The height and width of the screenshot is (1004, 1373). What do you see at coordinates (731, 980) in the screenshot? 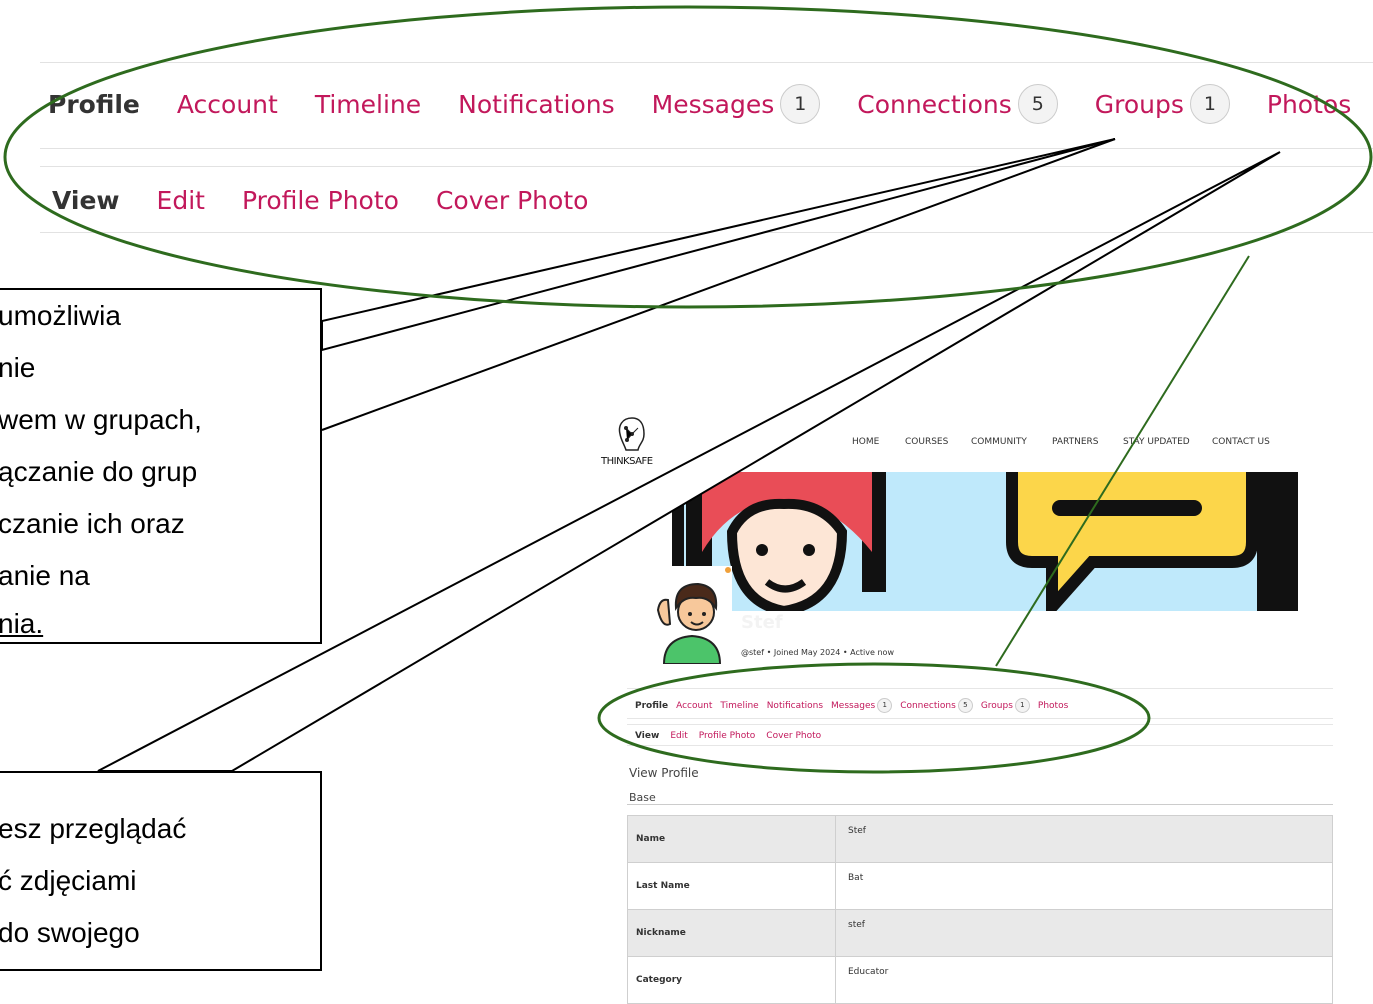
I see `field-label: Category` at bounding box center [731, 980].